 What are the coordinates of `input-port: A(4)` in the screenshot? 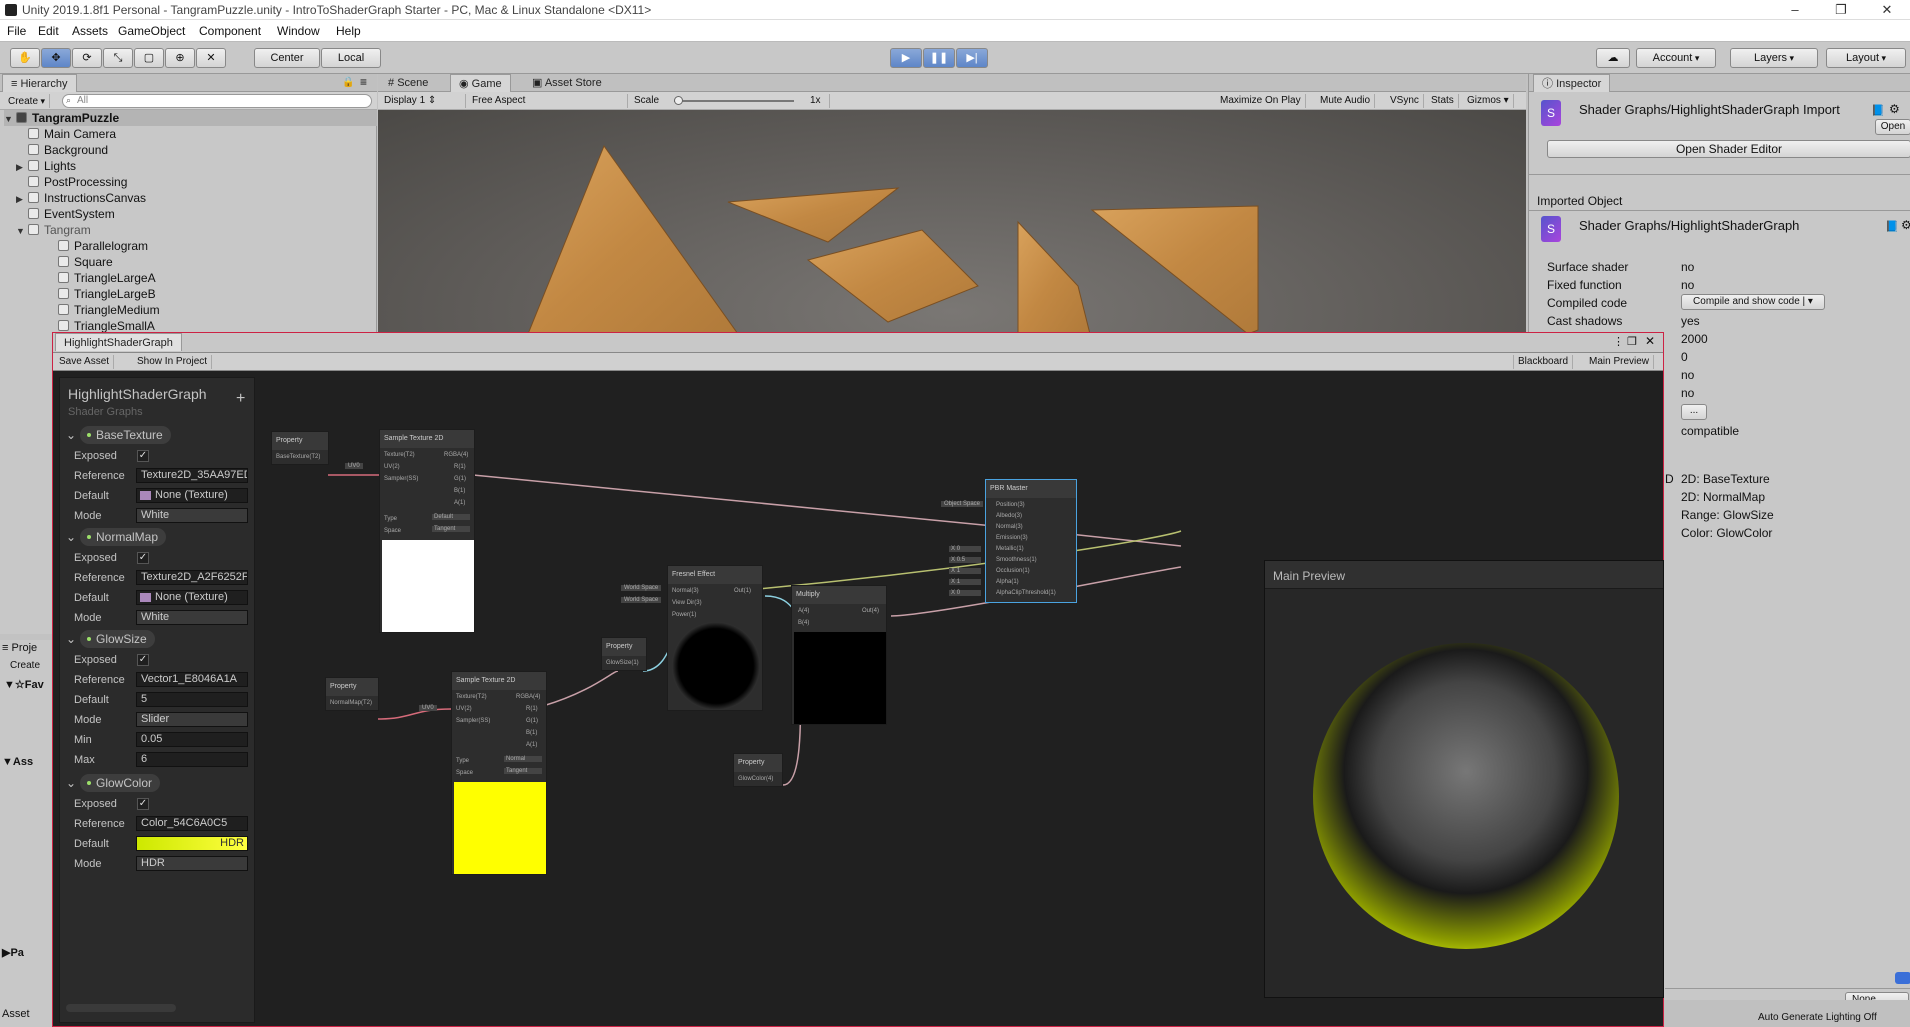 It's located at (803, 611).